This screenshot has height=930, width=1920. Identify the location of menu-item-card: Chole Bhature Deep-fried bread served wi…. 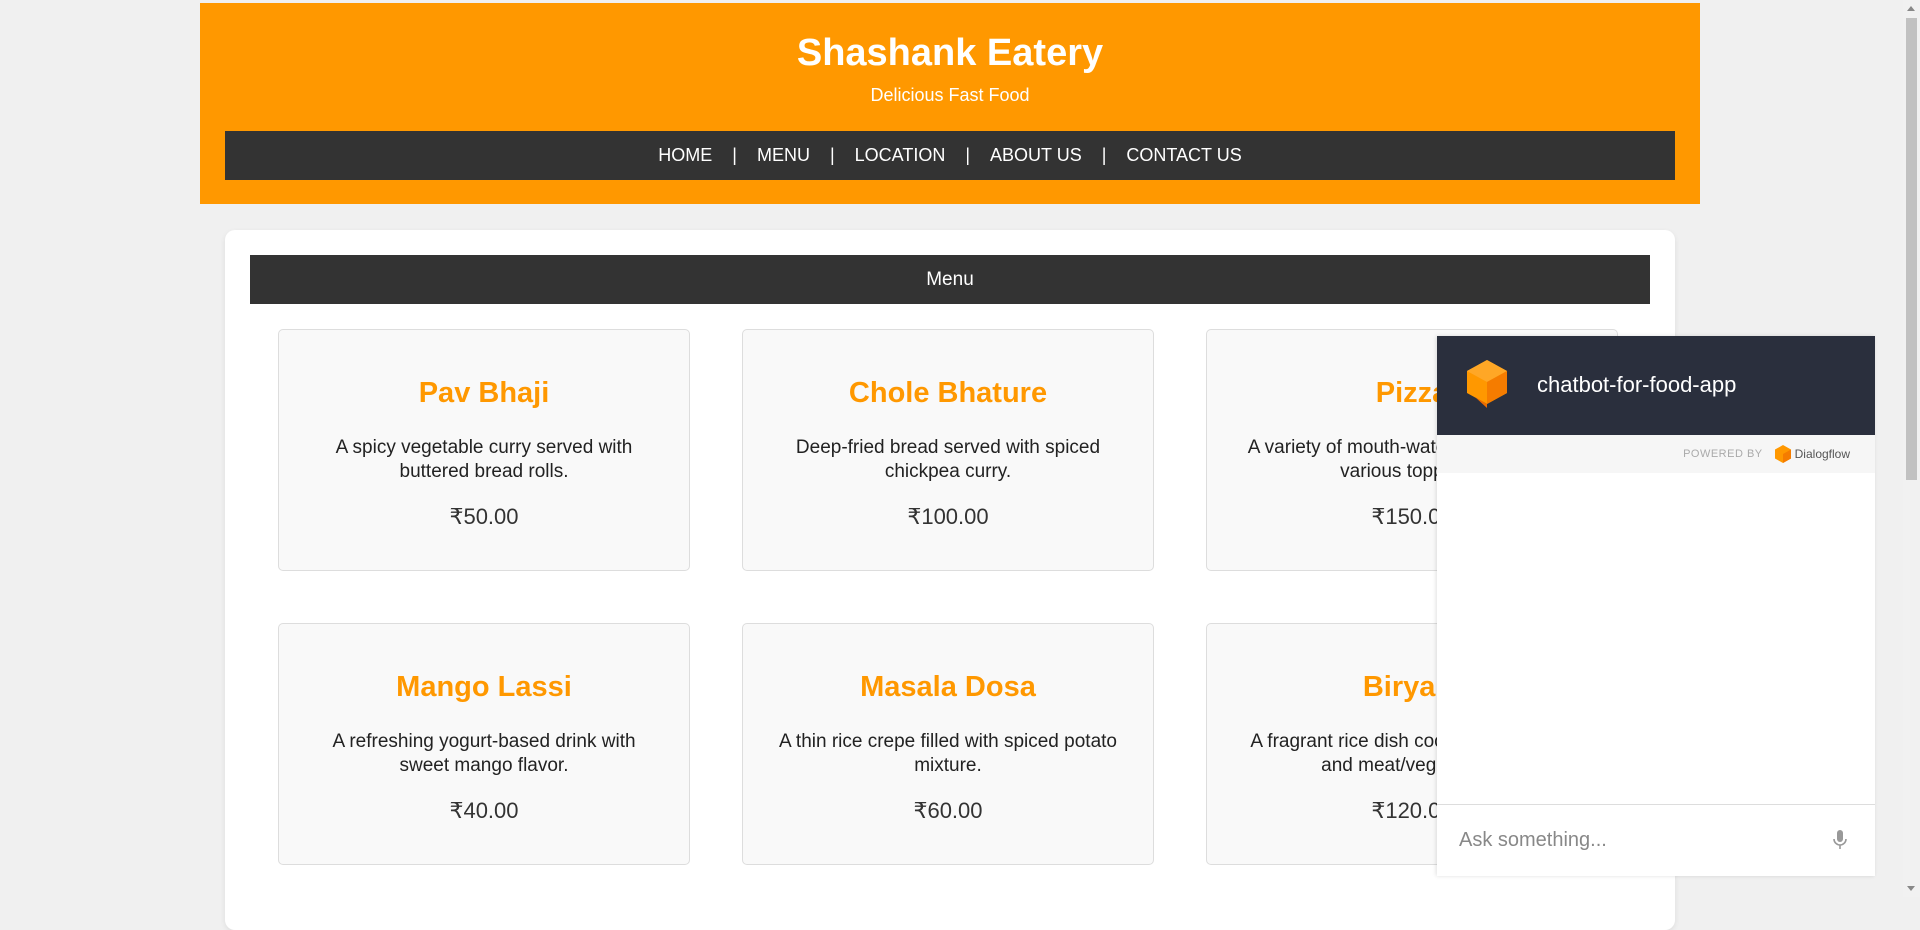
(948, 450).